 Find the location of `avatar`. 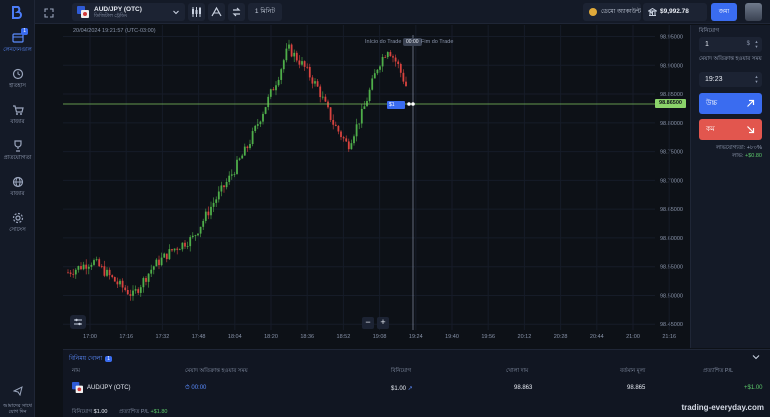

avatar is located at coordinates (753, 12).